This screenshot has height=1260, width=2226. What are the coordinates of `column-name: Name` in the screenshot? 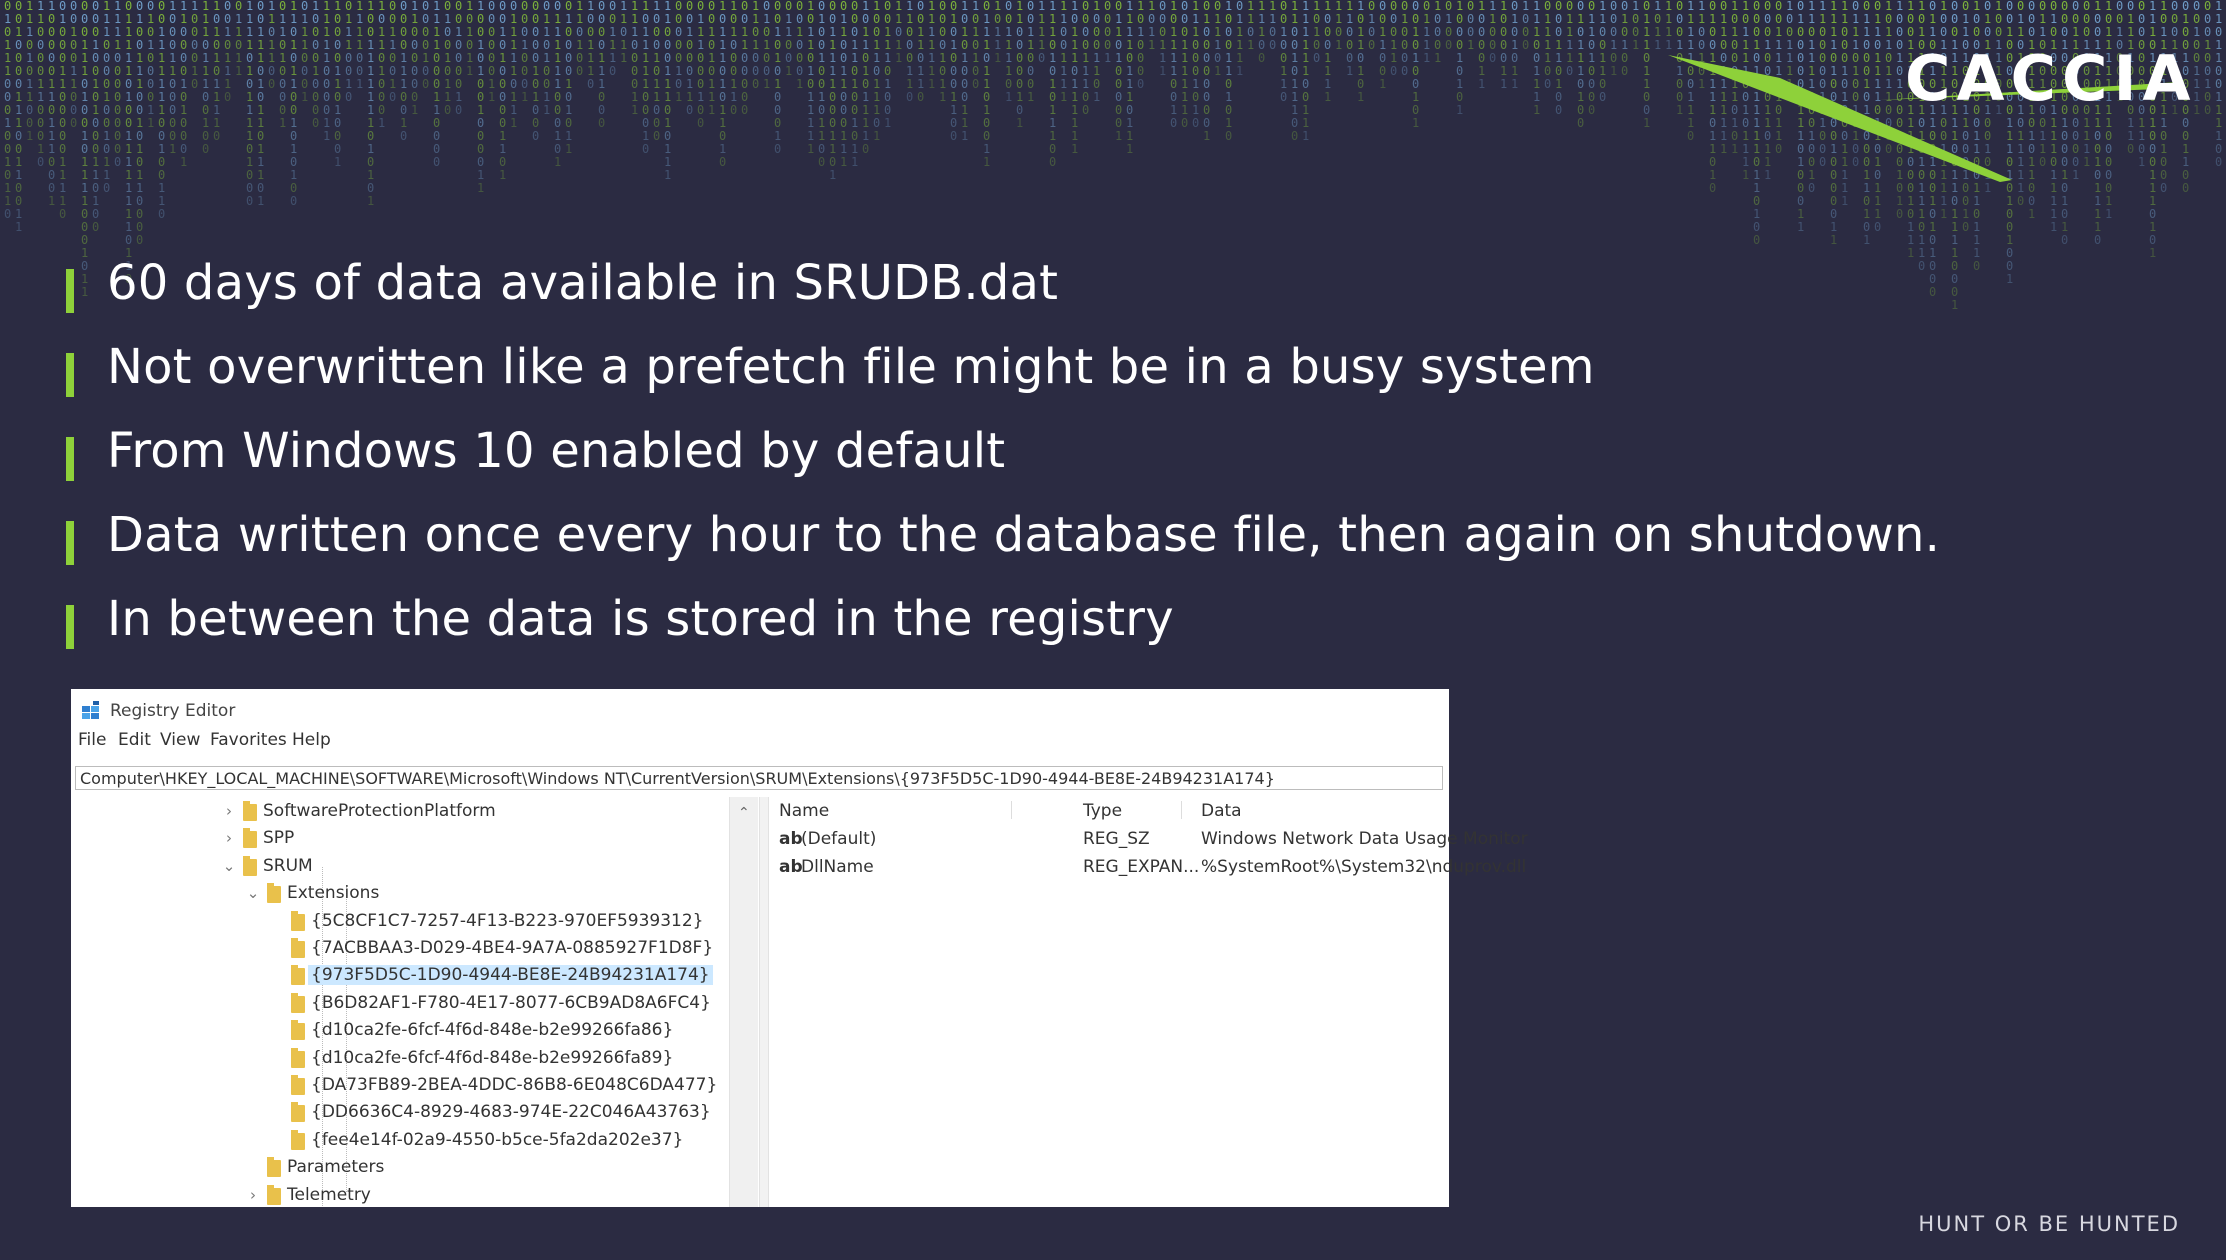 It's located at (804, 811).